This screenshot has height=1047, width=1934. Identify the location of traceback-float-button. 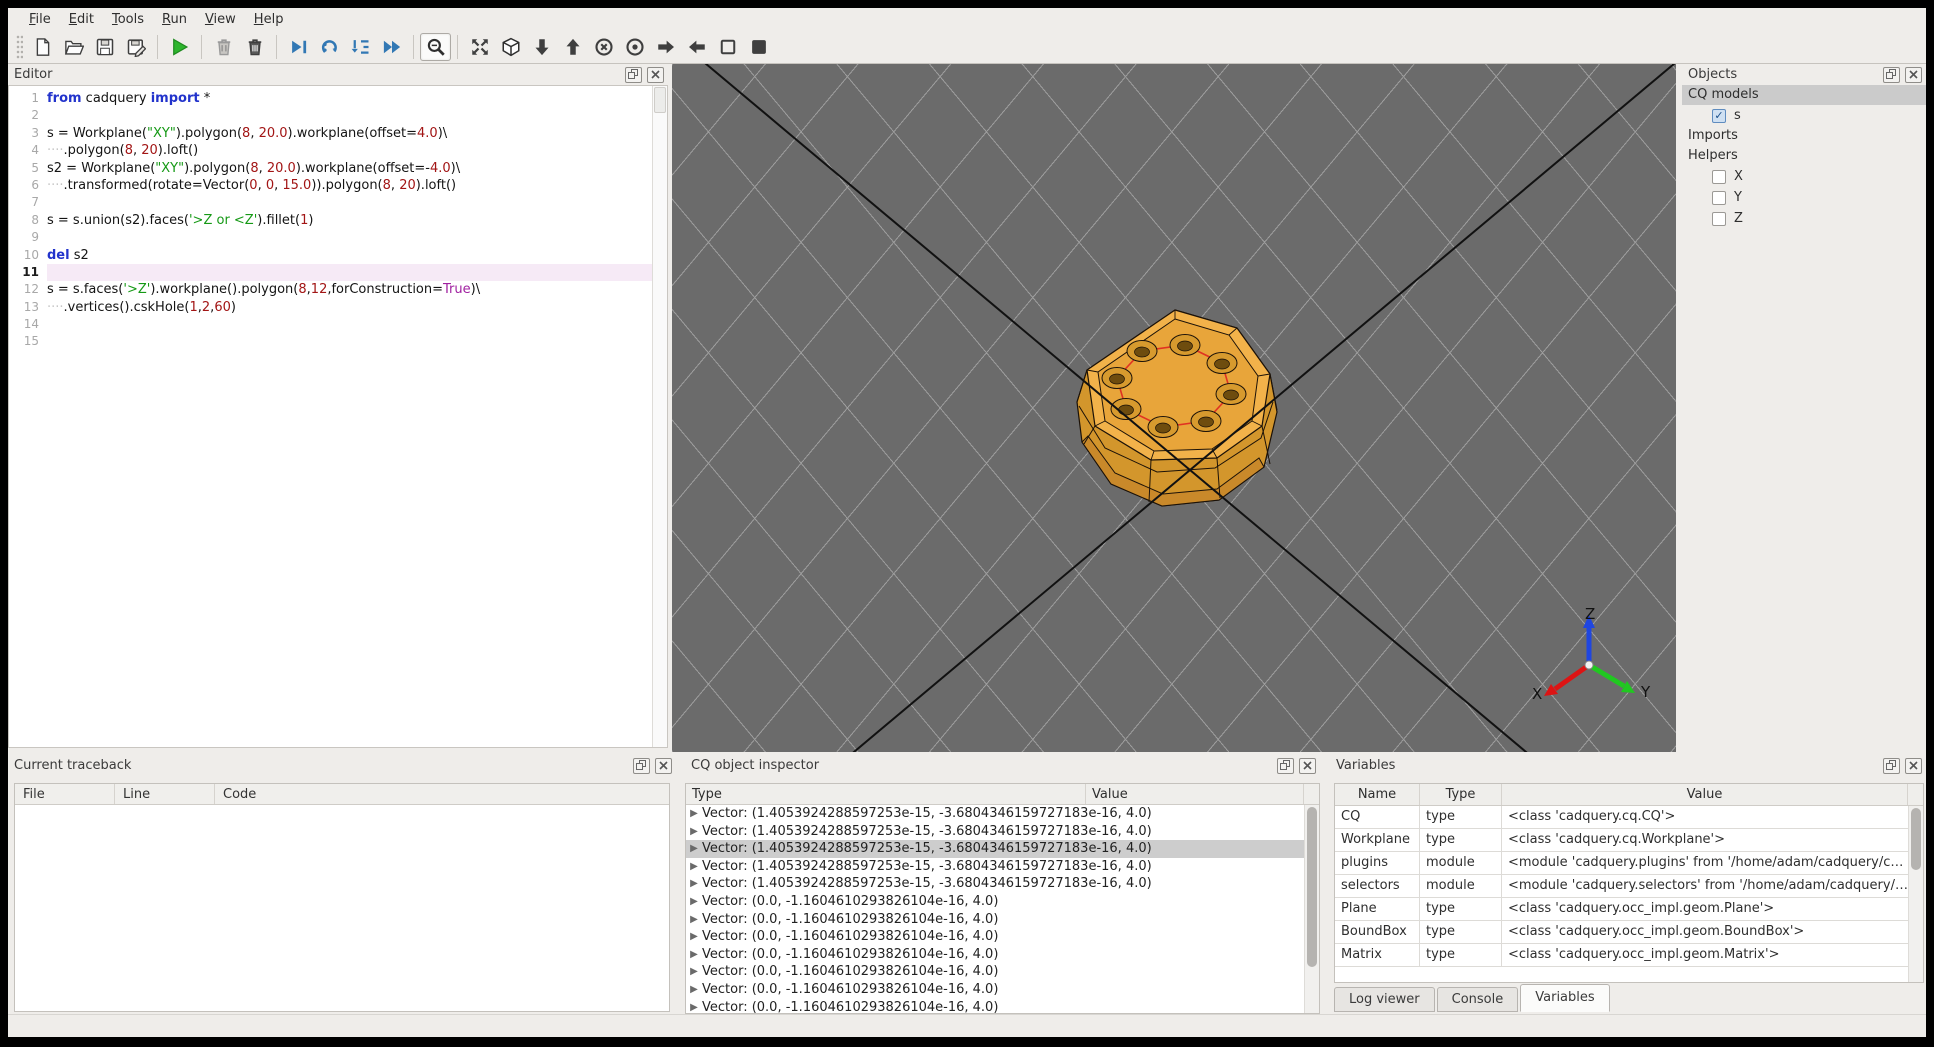
(641, 765).